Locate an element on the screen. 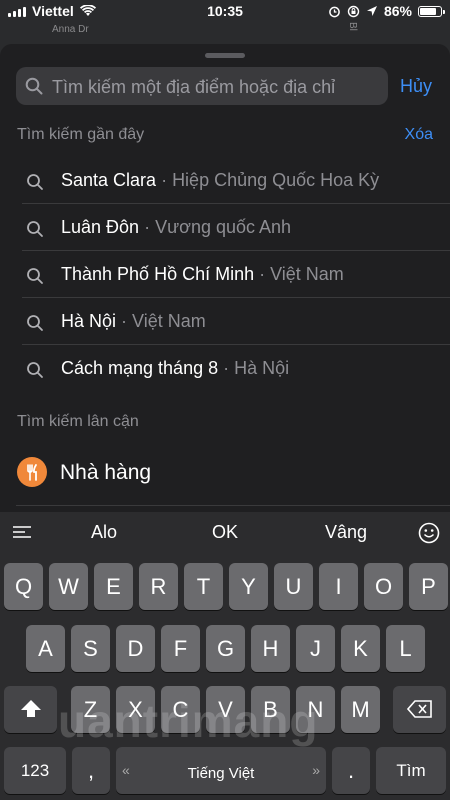  space-key: « Tiếng Việt » is located at coordinates (221, 770).